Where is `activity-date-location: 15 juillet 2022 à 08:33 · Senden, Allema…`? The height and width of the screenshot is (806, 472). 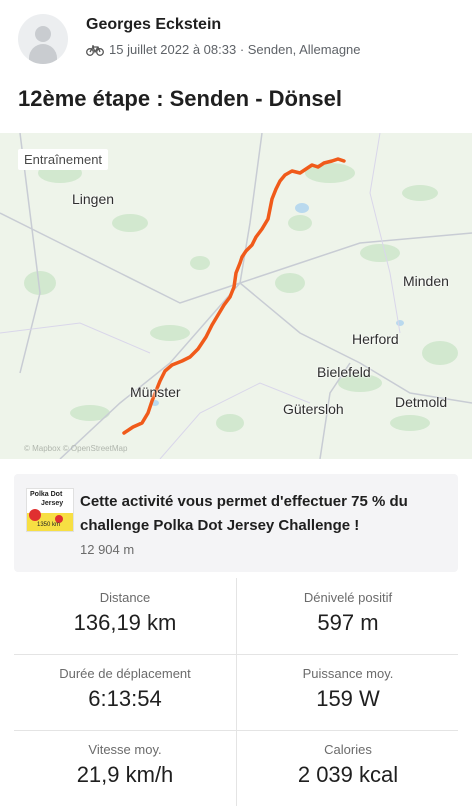
activity-date-location: 15 juillet 2022 à 08:33 · Senden, Allema… is located at coordinates (235, 49).